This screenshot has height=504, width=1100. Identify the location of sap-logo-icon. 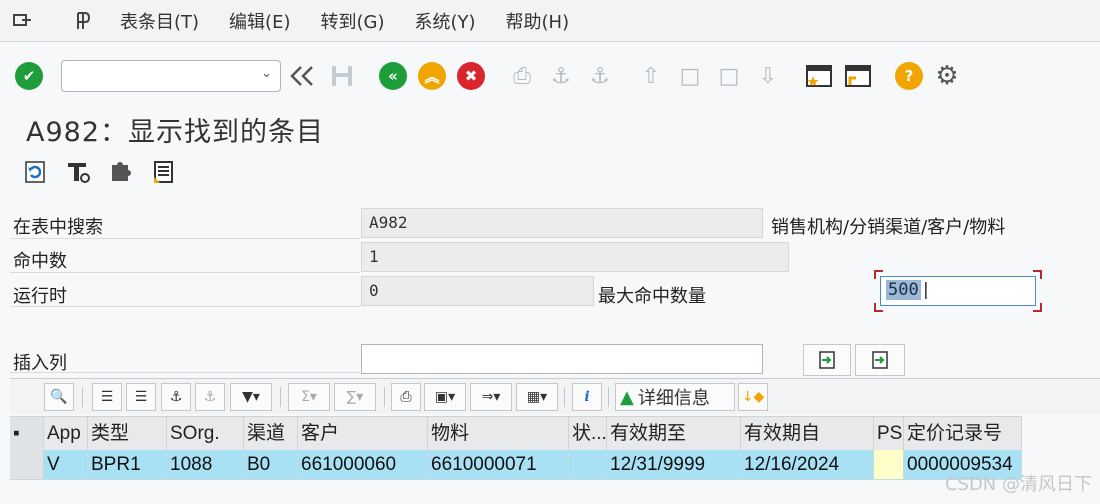
(85, 21).